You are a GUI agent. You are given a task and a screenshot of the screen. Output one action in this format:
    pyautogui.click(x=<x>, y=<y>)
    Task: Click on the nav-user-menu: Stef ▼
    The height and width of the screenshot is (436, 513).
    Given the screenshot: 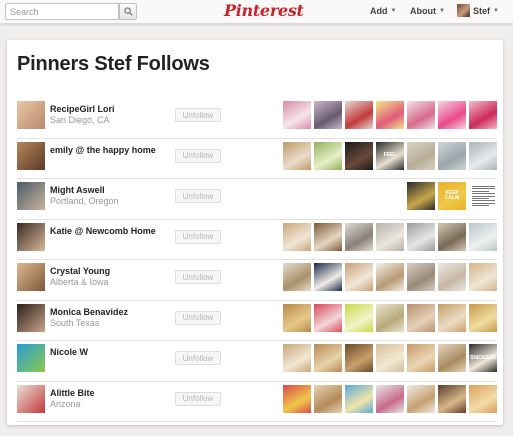 What is the action you would take?
    pyautogui.click(x=478, y=10)
    